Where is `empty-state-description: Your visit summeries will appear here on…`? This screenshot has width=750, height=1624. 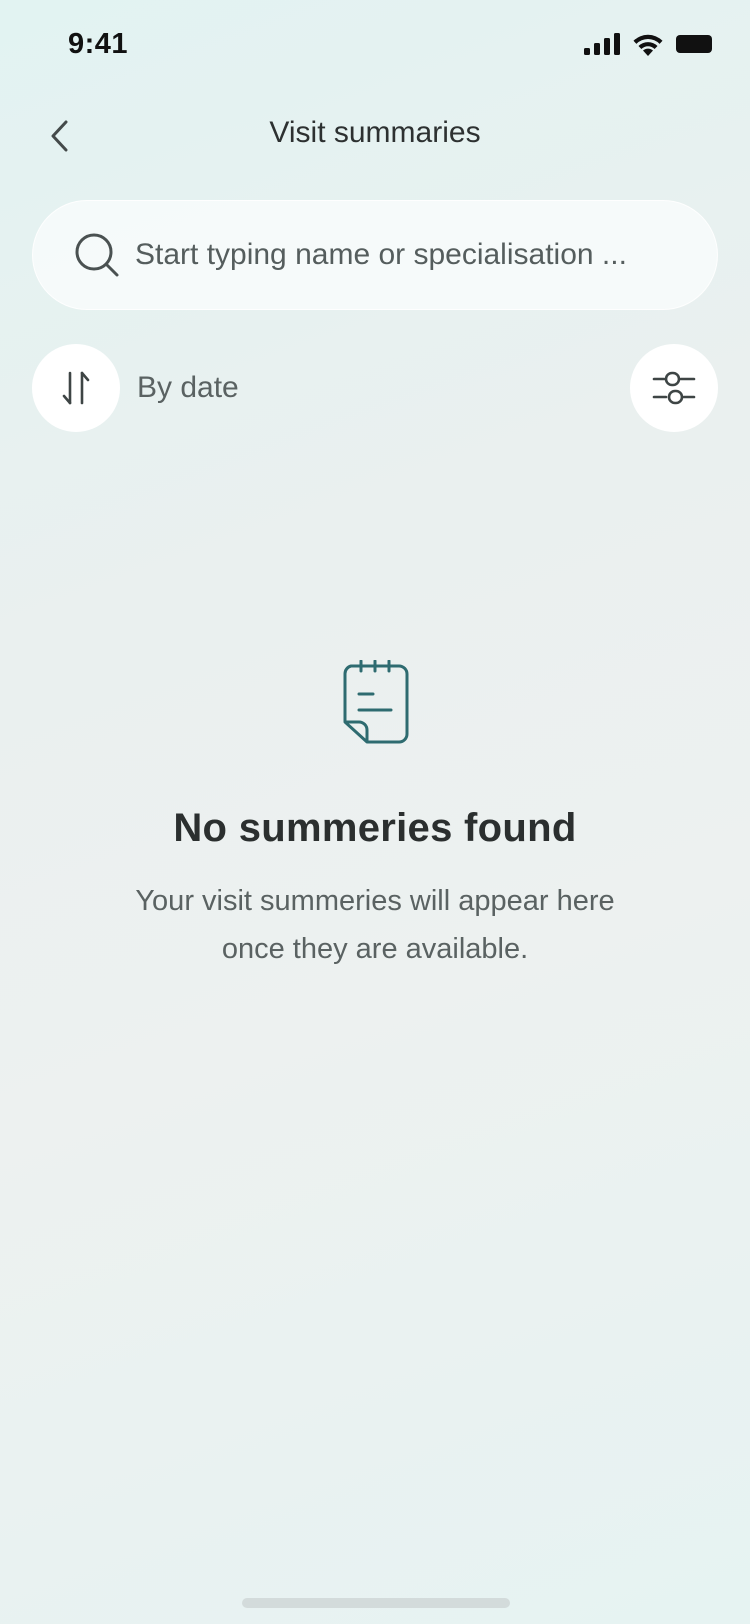
empty-state-description: Your visit summeries will appear here on… is located at coordinates (375, 925).